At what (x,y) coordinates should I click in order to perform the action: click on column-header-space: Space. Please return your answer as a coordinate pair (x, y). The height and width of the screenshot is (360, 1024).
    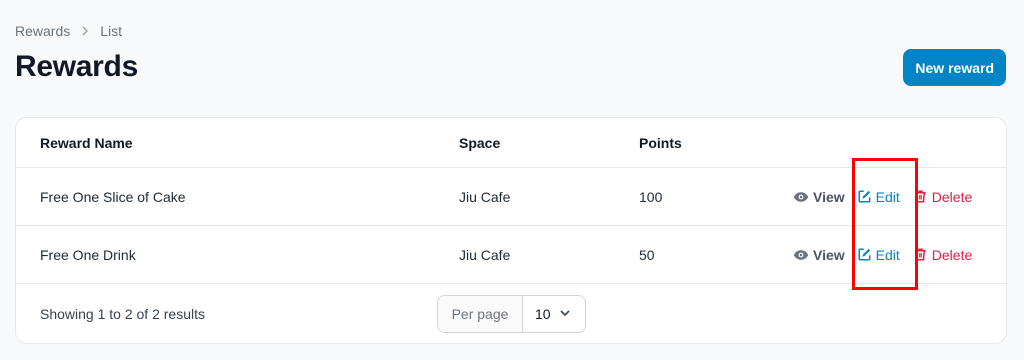
    Looking at the image, I should click on (479, 143).